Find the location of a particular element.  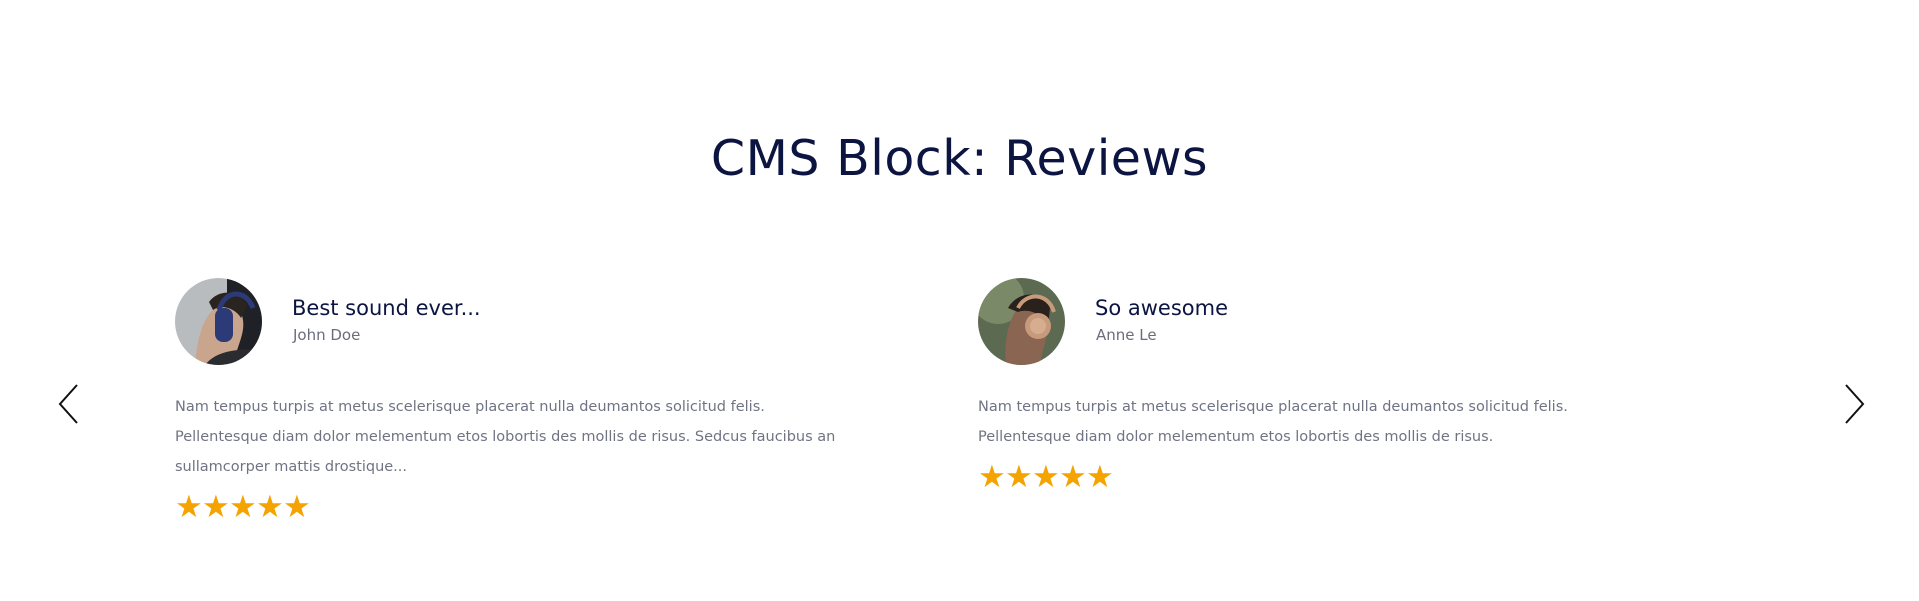

review-author: John Doe is located at coordinates (327, 335).